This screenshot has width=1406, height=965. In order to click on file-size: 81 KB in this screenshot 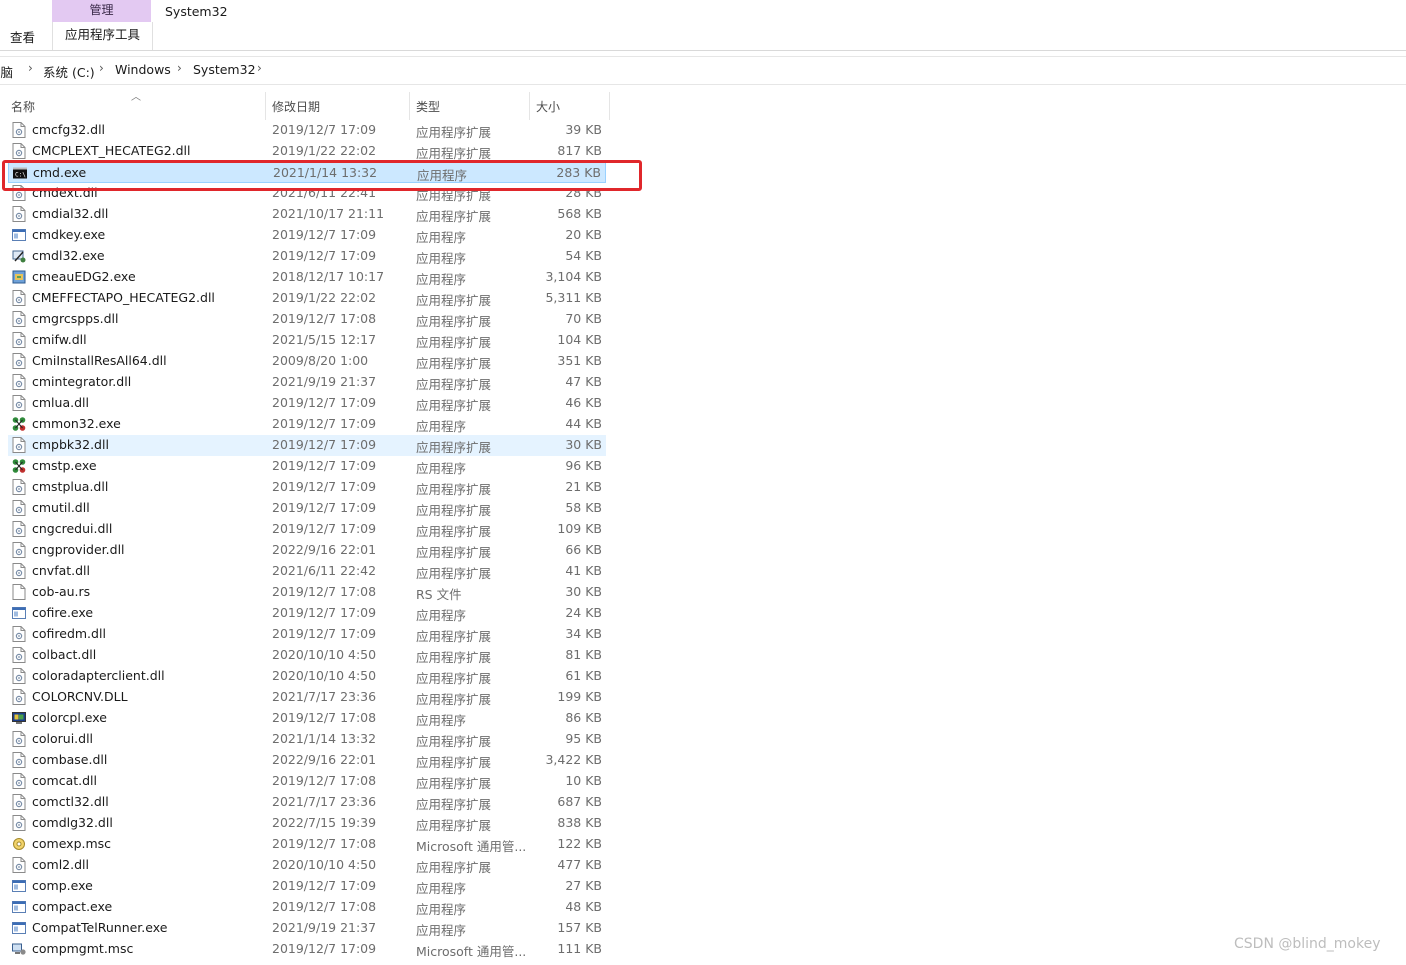, I will do `click(583, 654)`.